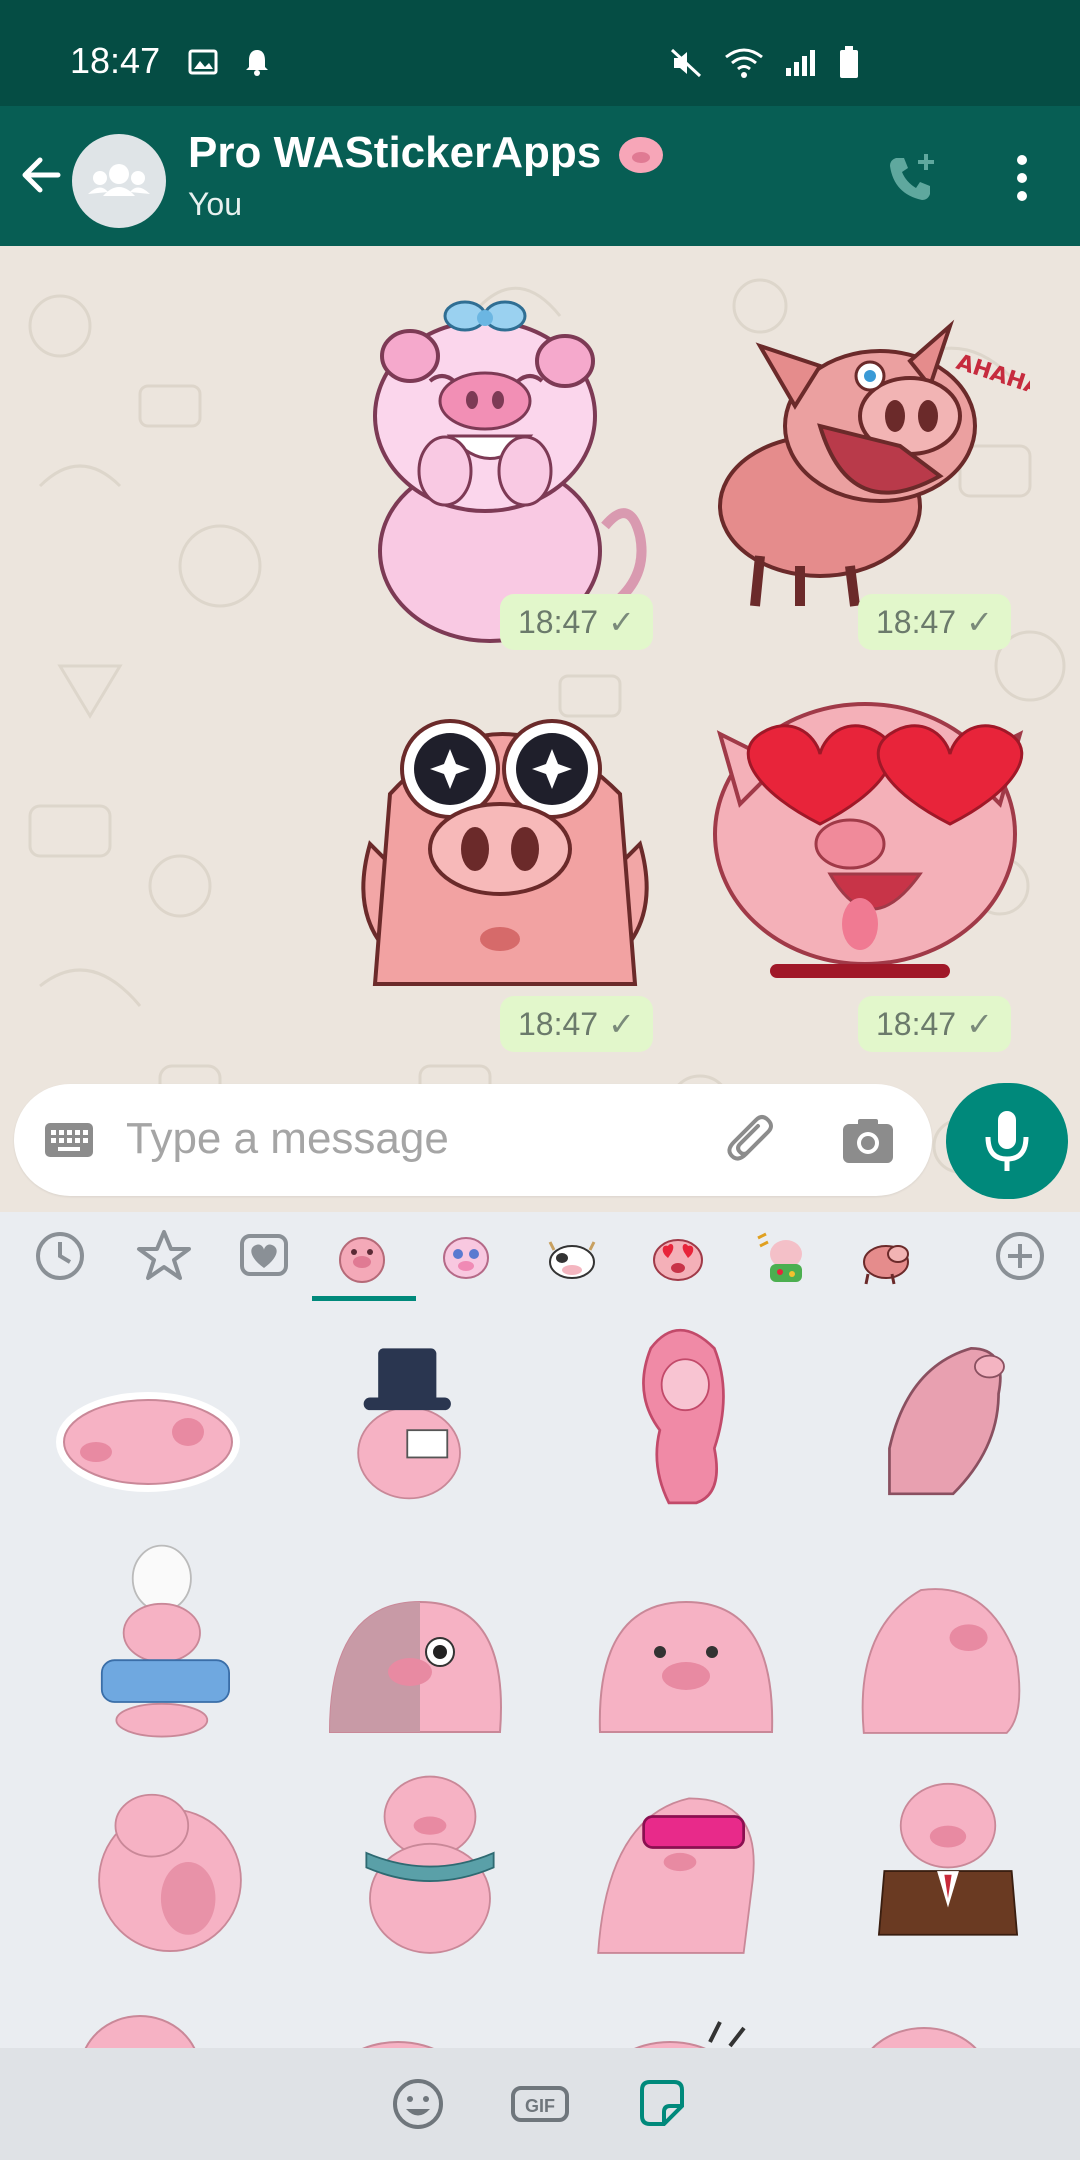 This screenshot has height=2160, width=1080. What do you see at coordinates (148, 1432) in the screenshot?
I see `sticker-pig-sleeping` at bounding box center [148, 1432].